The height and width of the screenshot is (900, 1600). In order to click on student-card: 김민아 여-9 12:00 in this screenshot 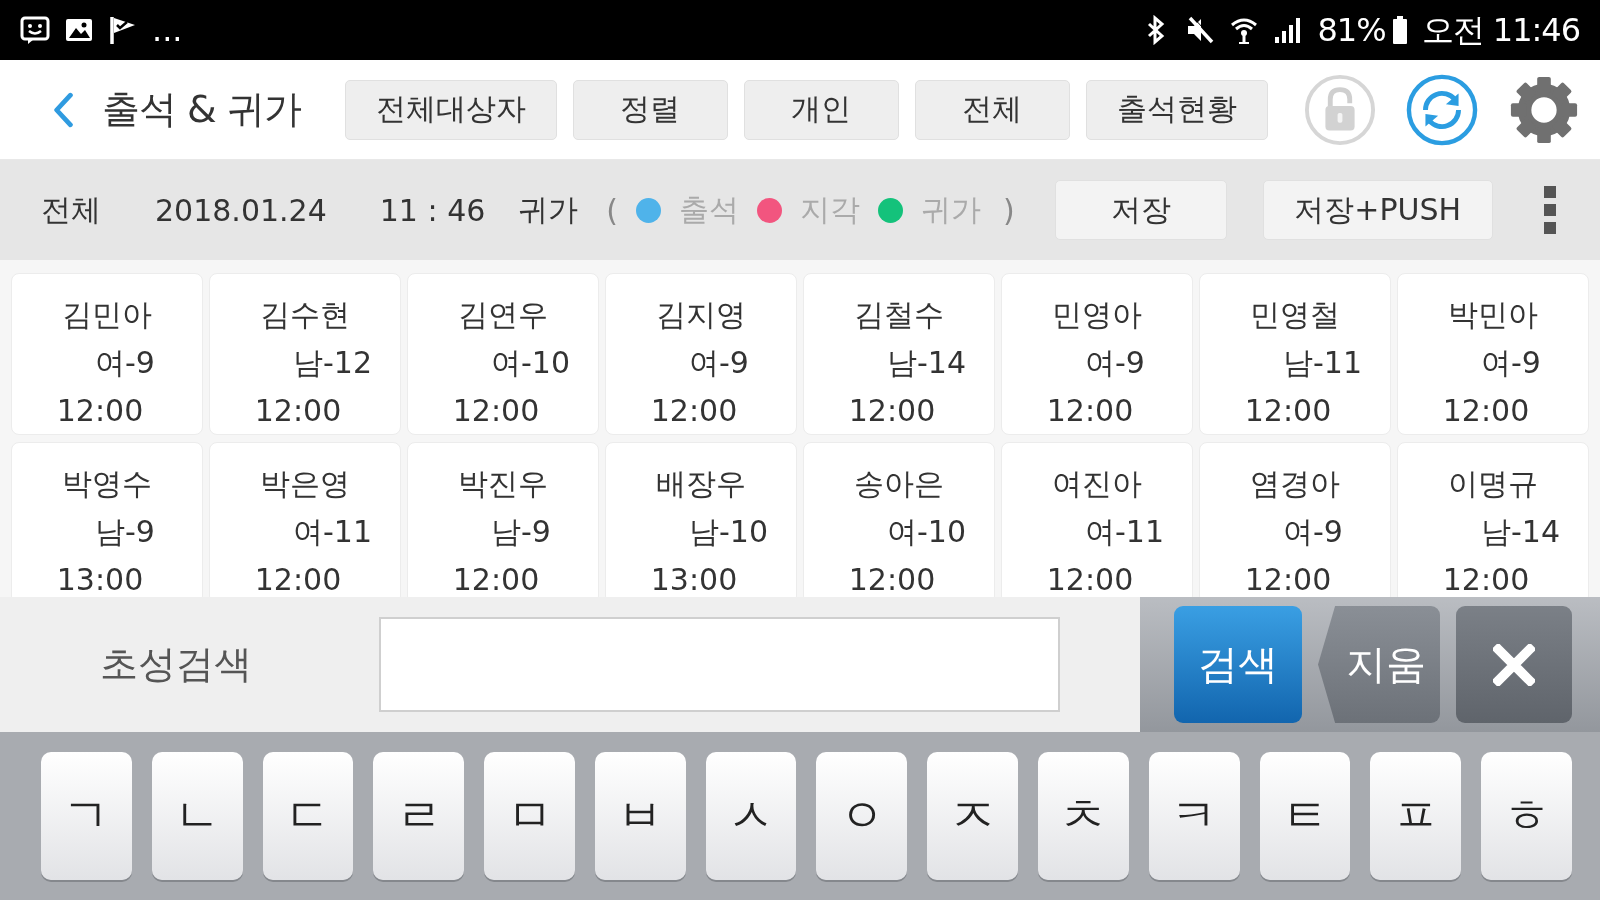, I will do `click(107, 354)`.